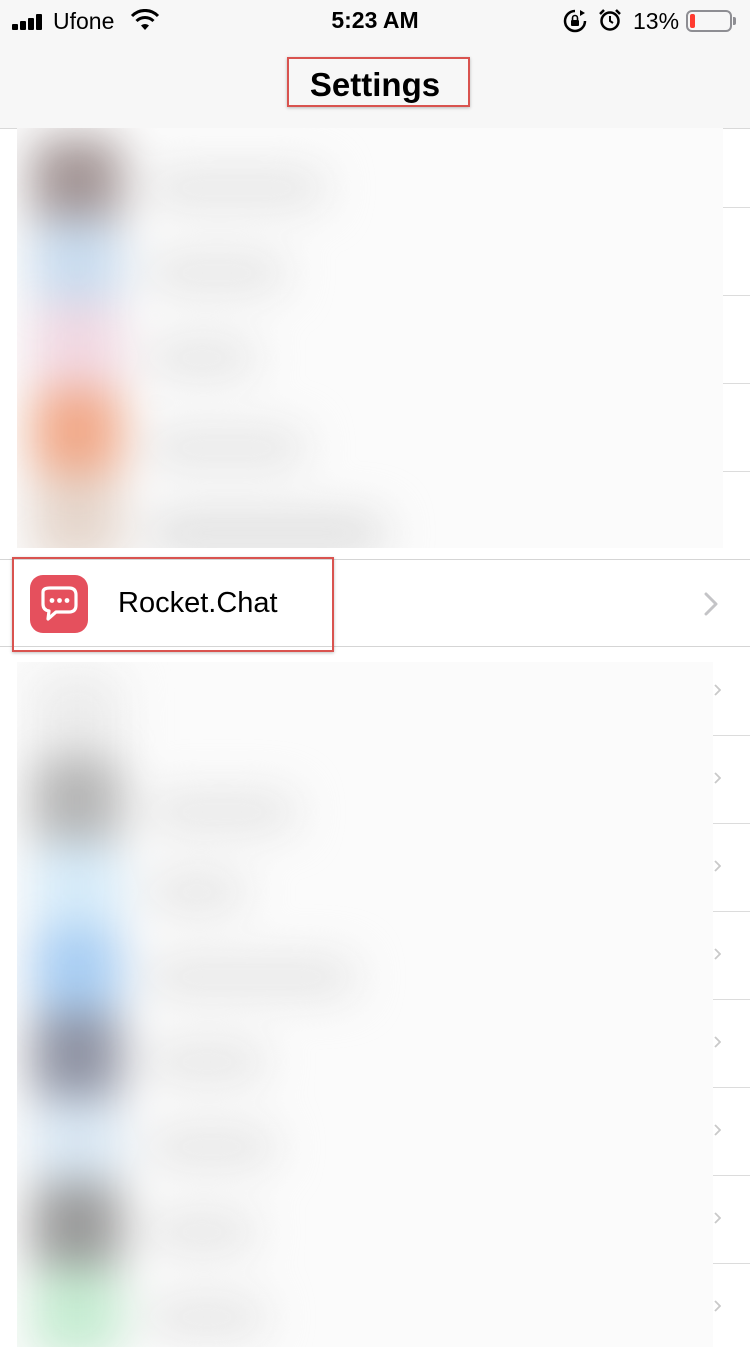 The image size is (750, 1347). What do you see at coordinates (610, 20) in the screenshot?
I see `alarm-icon` at bounding box center [610, 20].